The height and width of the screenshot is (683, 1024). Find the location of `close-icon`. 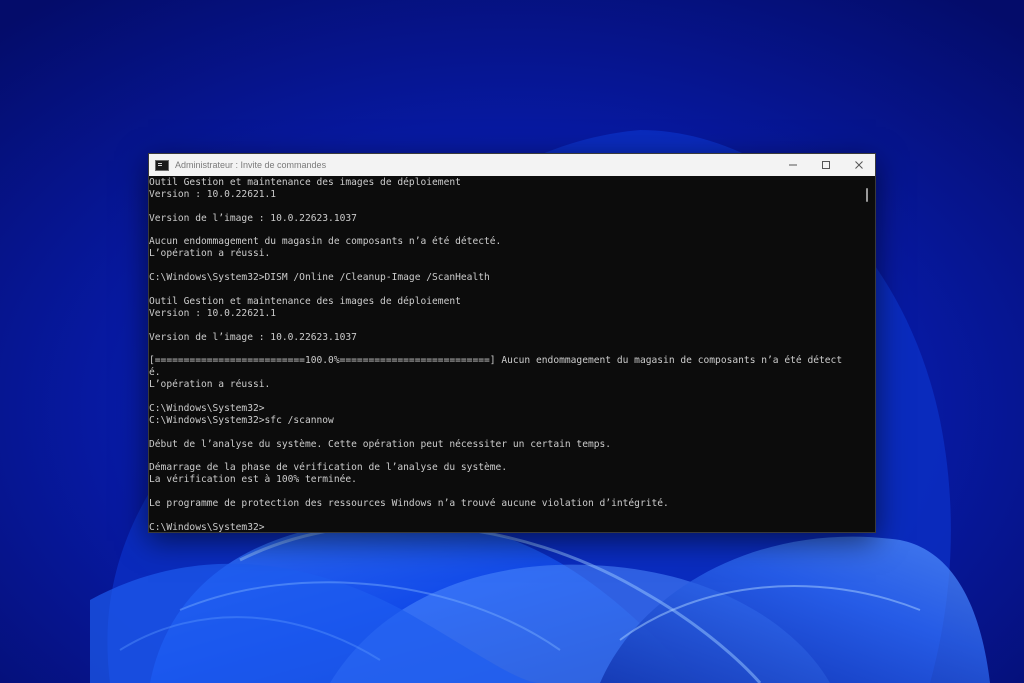

close-icon is located at coordinates (858, 165).